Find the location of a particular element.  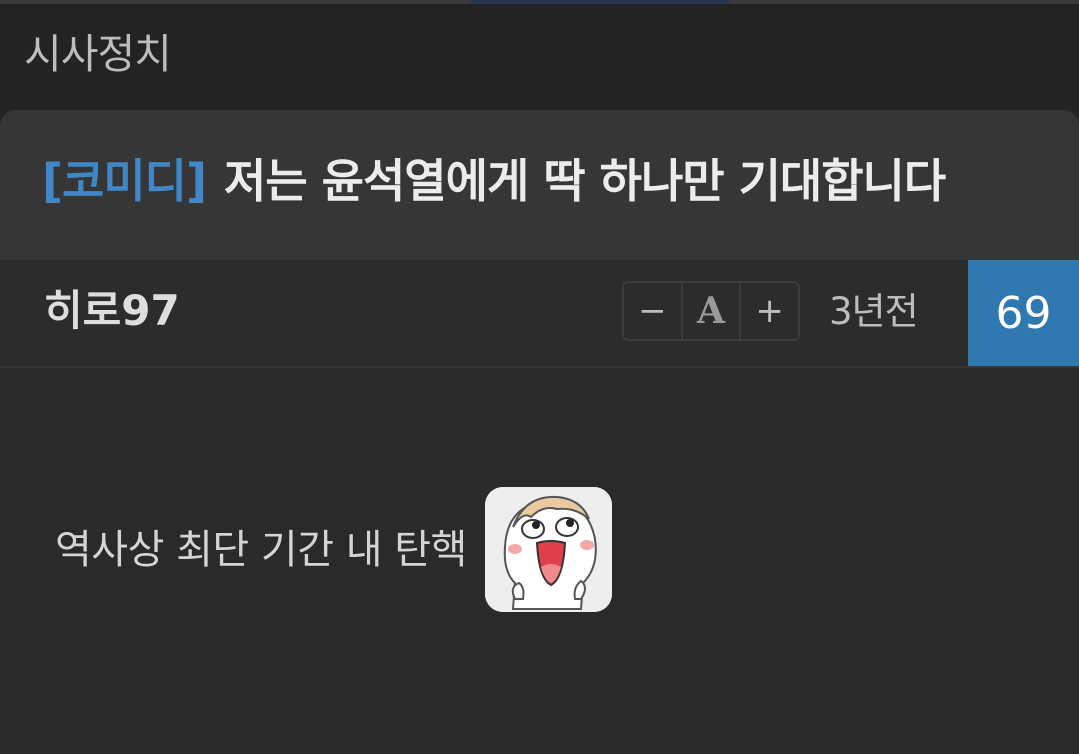

post-title: [코미디] 저는 윤석열에게 딱 하나만 기대합니다 is located at coordinates (494, 181).